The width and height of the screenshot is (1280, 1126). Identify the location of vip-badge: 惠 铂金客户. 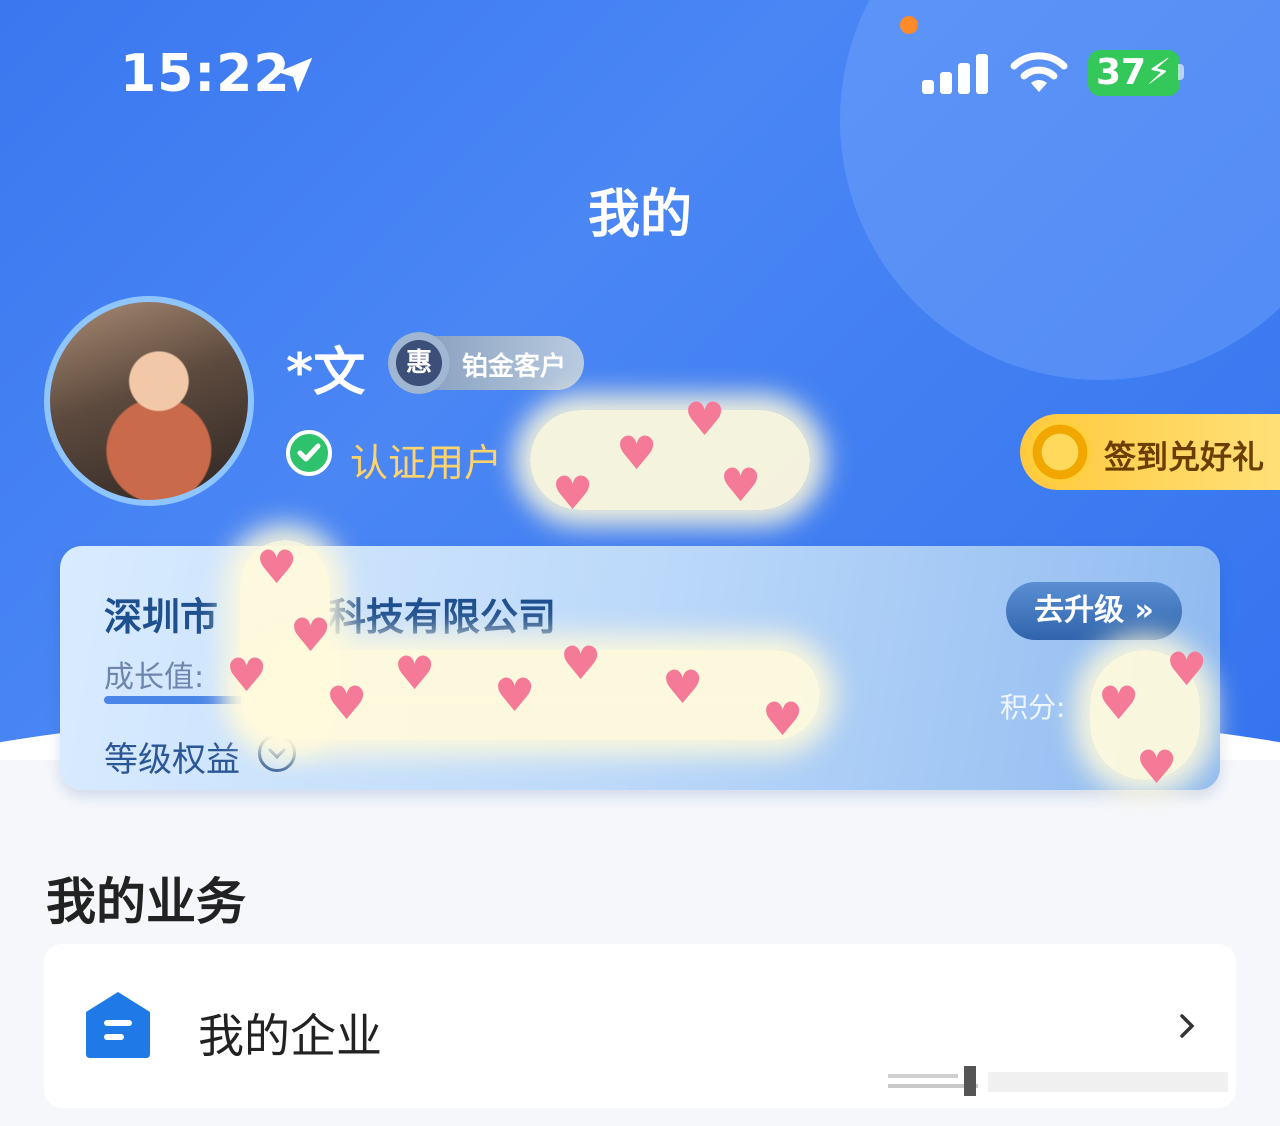
(486, 363).